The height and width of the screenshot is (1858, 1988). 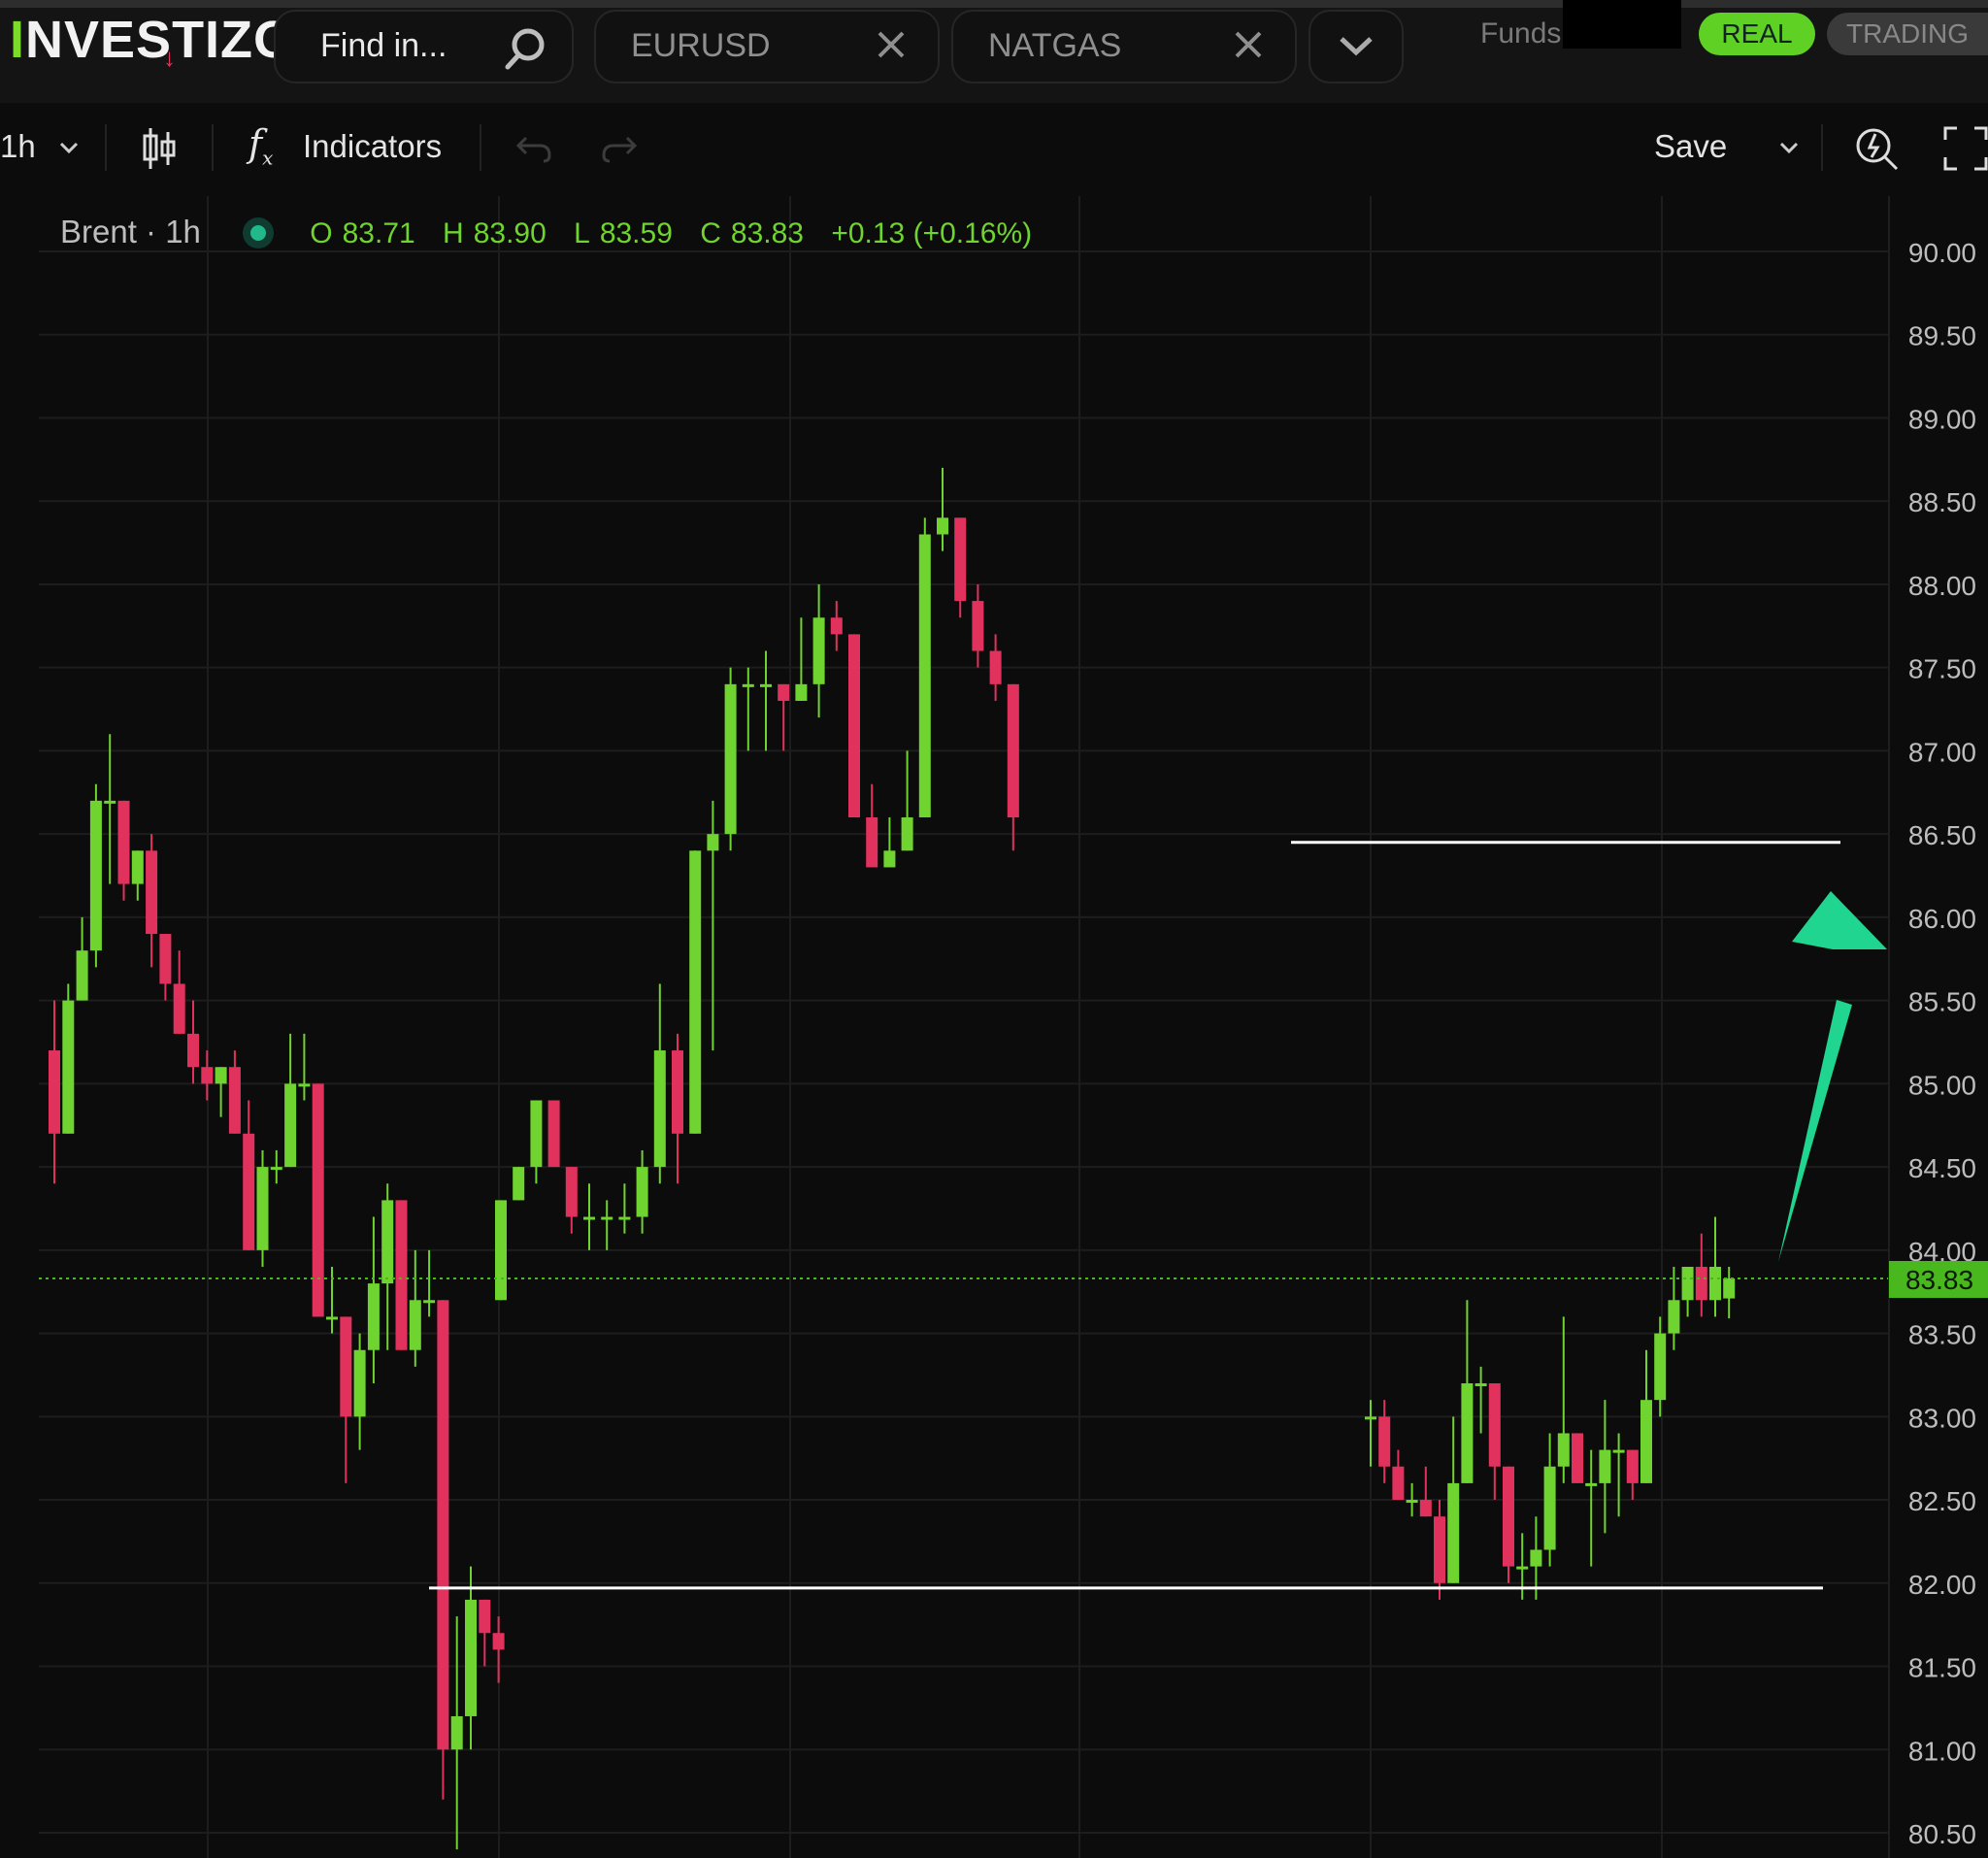 I want to click on price-tick-label: 88.00, so click(x=1942, y=586).